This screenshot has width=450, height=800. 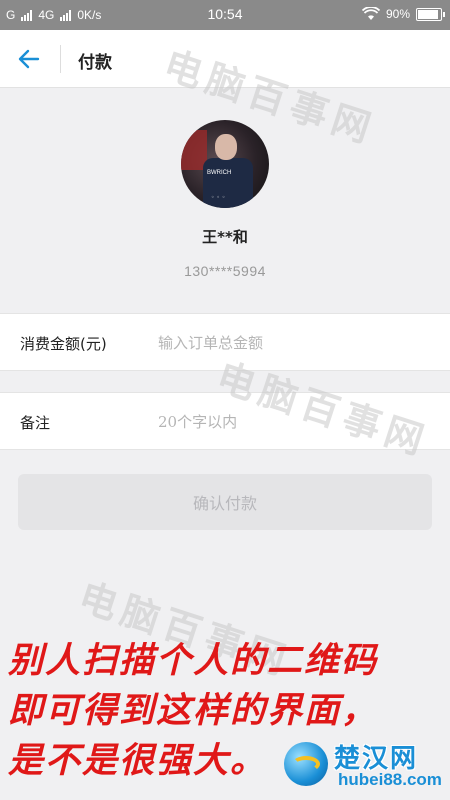 I want to click on avatar-shirt-text: BWRICH, so click(x=219, y=173).